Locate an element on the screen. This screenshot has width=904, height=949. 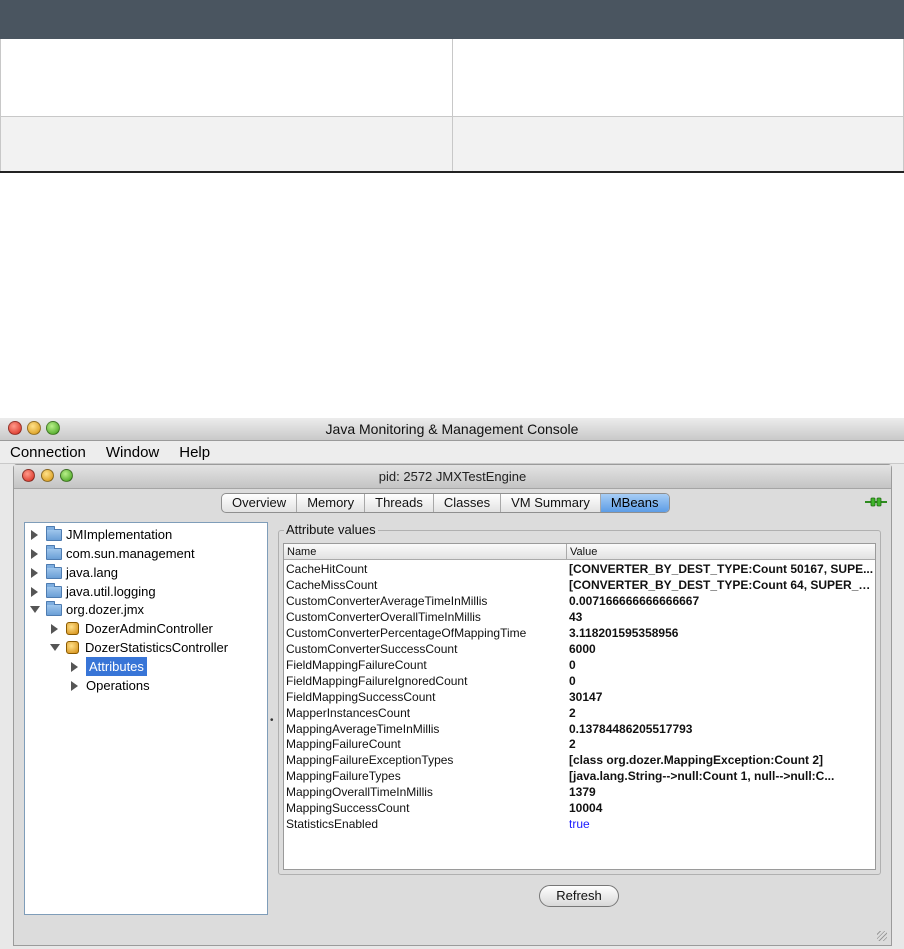
table-row: StatisticsEnabled true is located at coordinates (579, 824).